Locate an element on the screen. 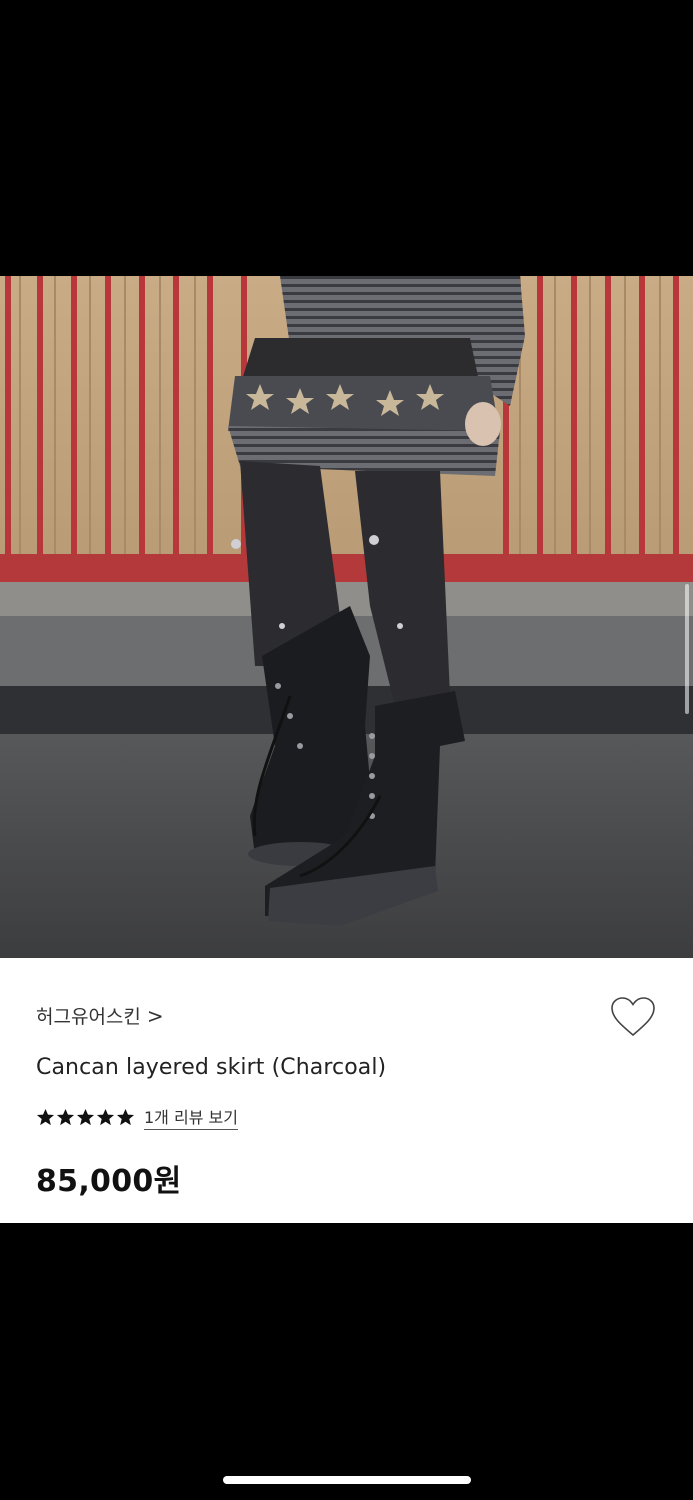 The width and height of the screenshot is (693, 1500). product-price: 85,000원 is located at coordinates (109, 1181).